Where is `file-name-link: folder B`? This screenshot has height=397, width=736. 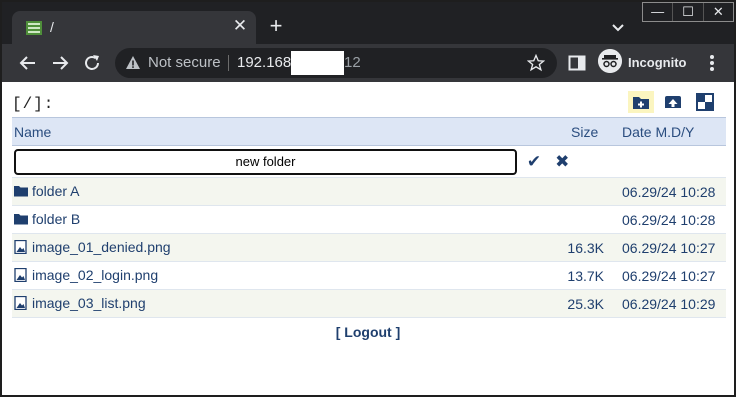
file-name-link: folder B is located at coordinates (56, 219).